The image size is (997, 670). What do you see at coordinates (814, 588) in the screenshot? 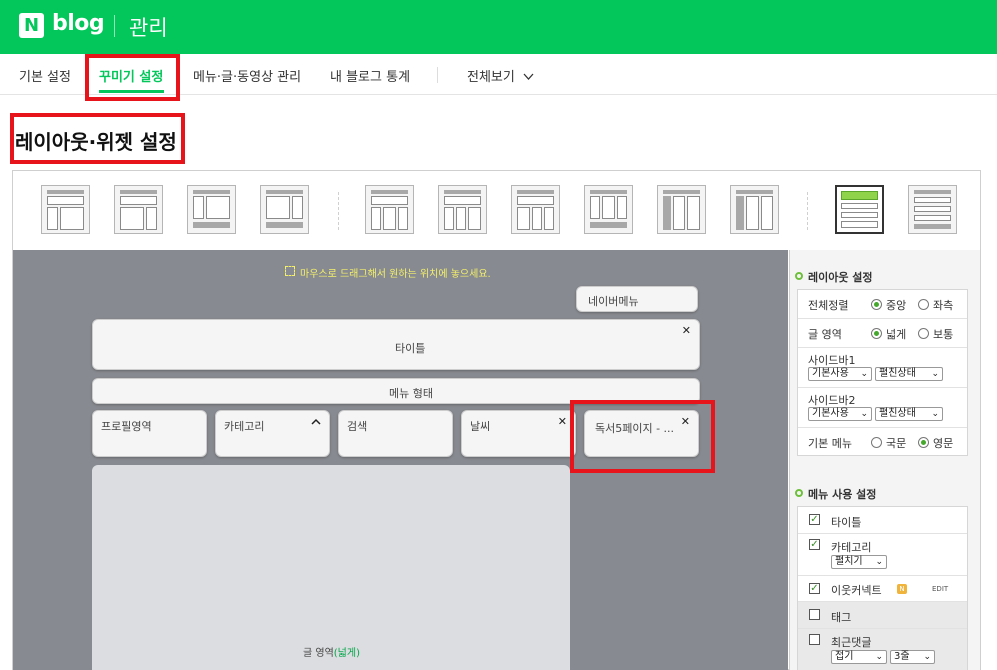
I see `neighbor-checkbox: ✓` at bounding box center [814, 588].